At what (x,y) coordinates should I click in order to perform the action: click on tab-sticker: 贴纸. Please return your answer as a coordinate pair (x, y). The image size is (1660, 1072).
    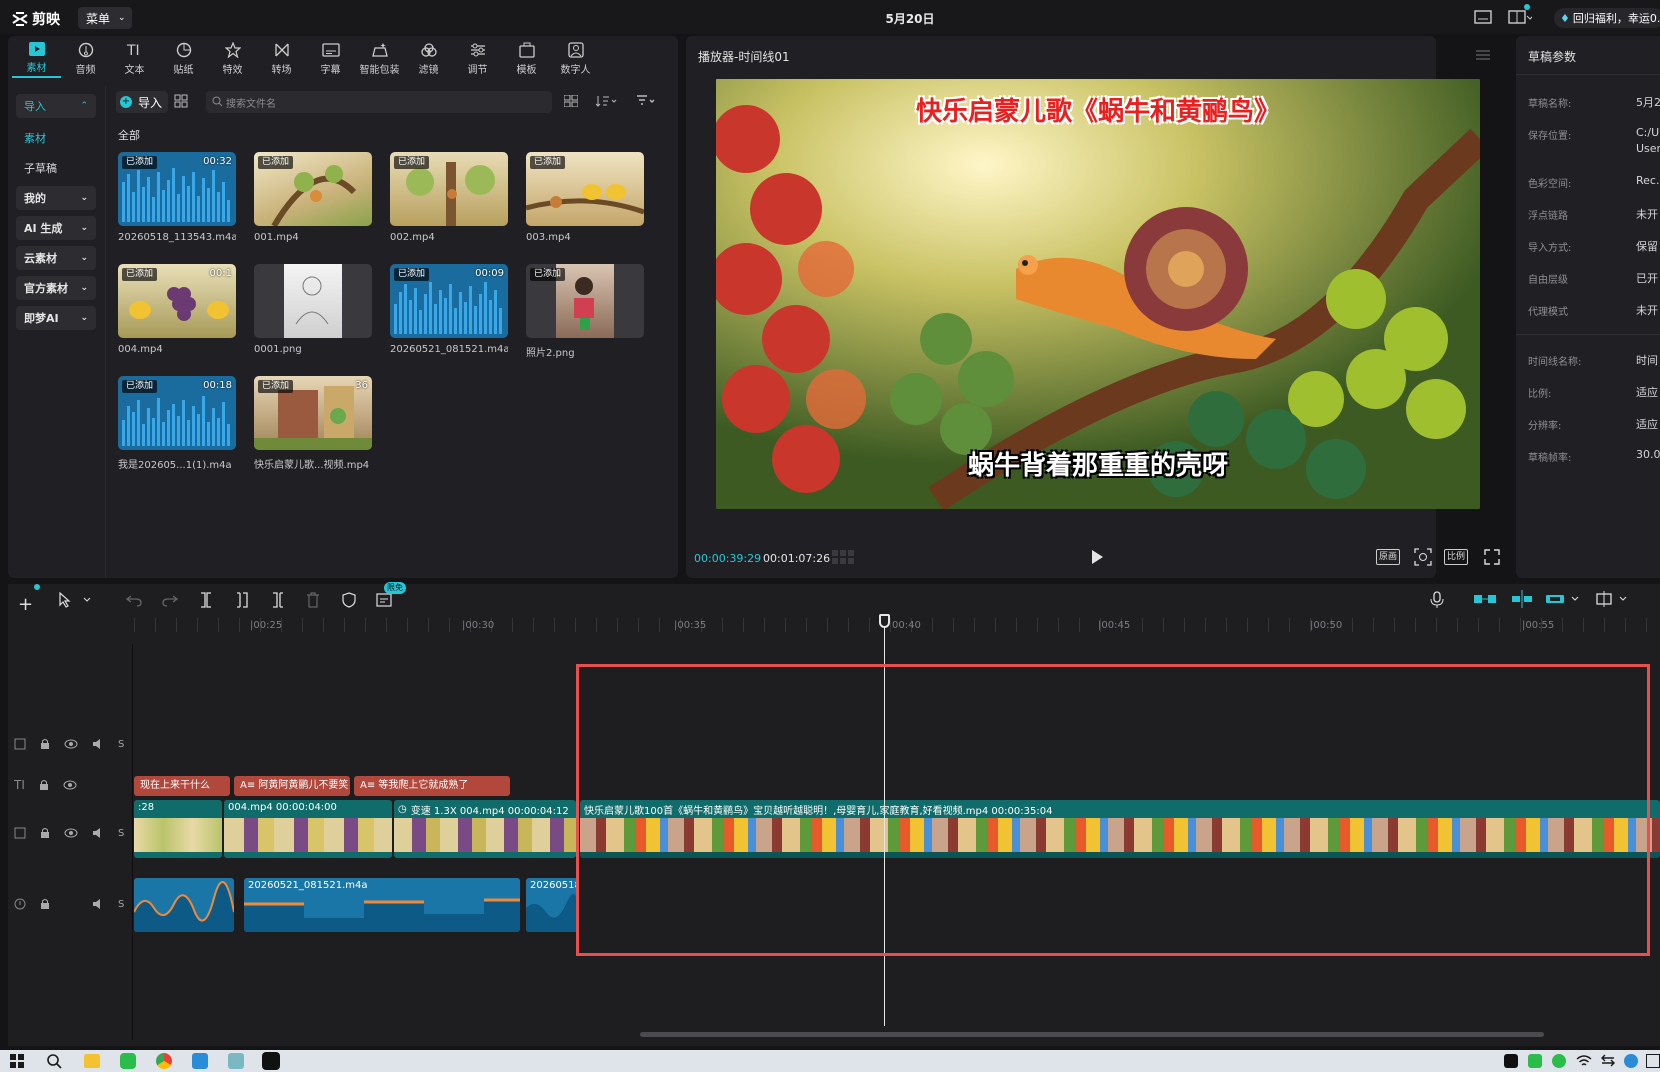
    Looking at the image, I should click on (183, 58).